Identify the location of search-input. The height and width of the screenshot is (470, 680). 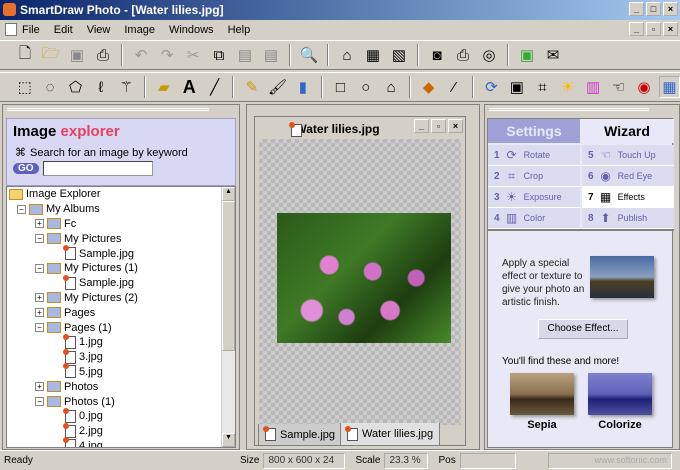
(97, 168).